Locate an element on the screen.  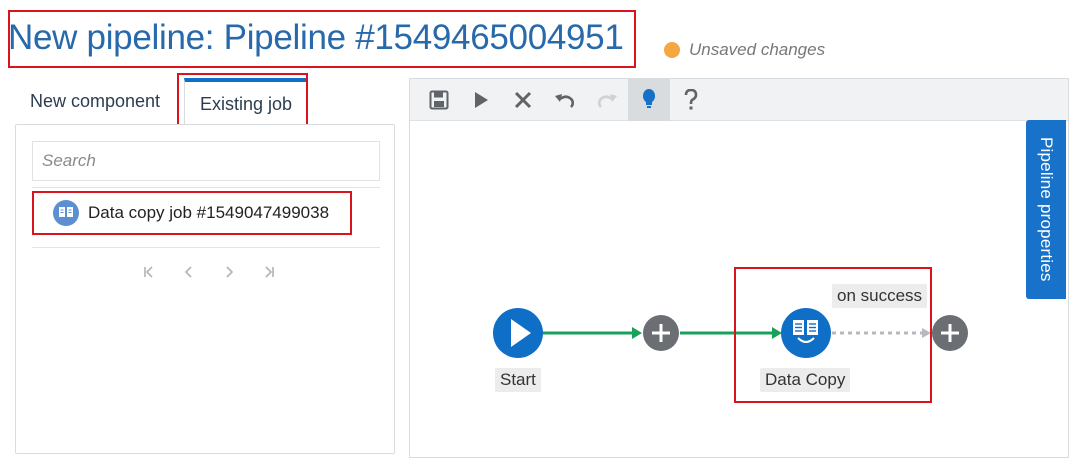
pipeline-properties-tab: Pipeline properties is located at coordinates (1046, 209).